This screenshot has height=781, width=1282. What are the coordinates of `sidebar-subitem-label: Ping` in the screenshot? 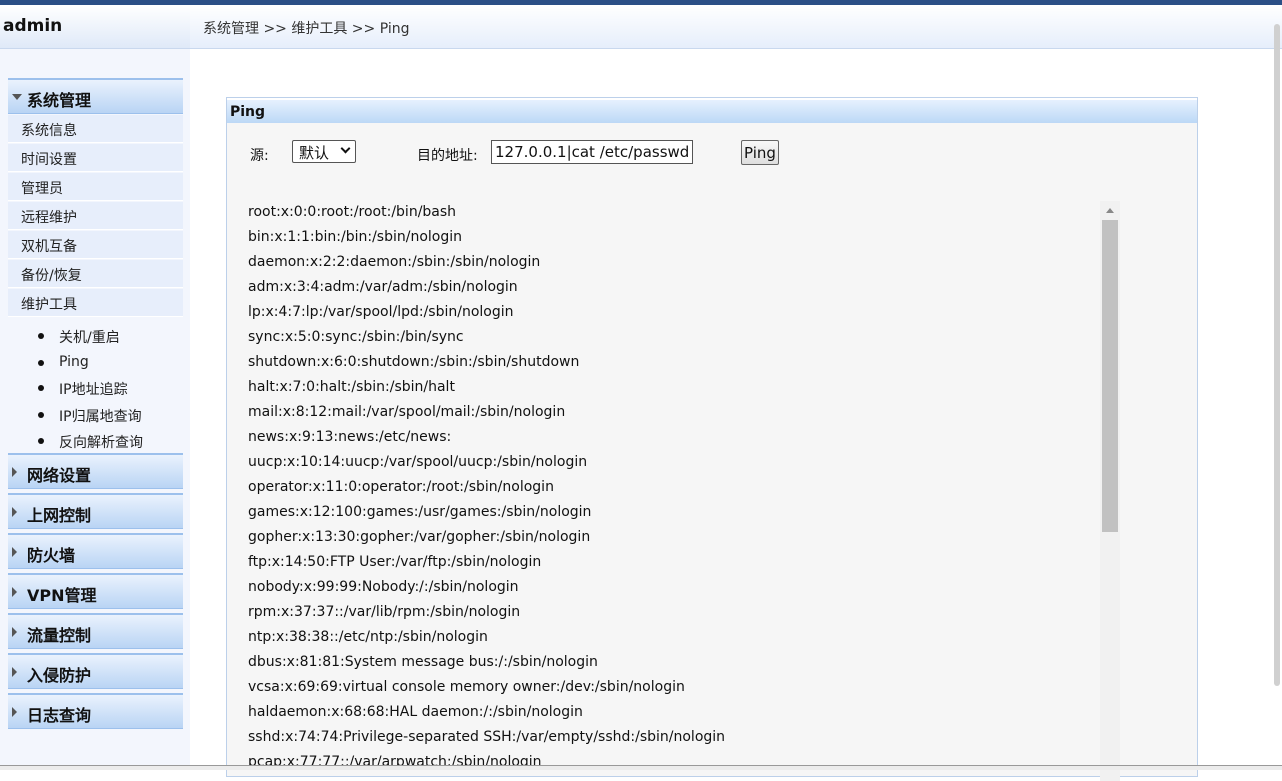 It's located at (74, 362).